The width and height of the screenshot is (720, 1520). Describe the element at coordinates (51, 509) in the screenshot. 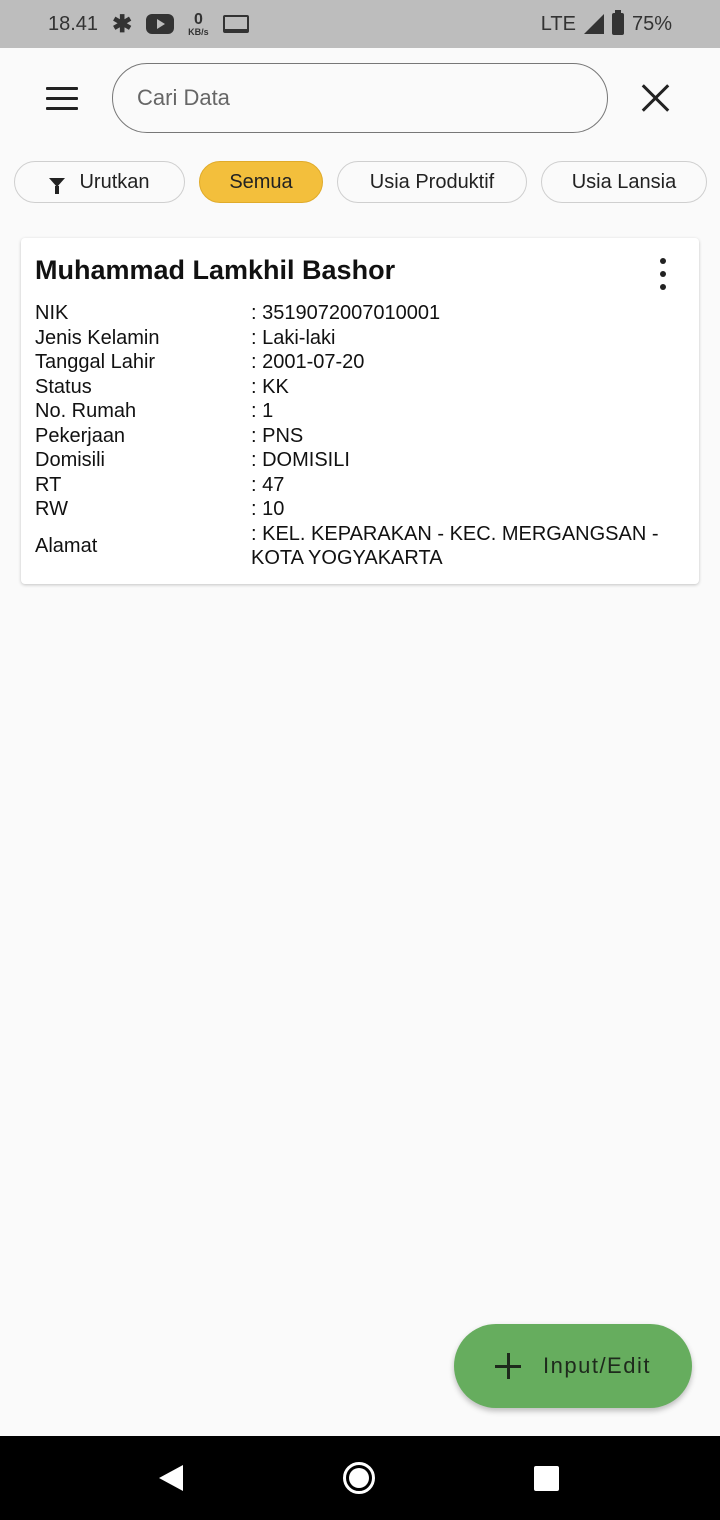

I see `field-label: RW` at that location.